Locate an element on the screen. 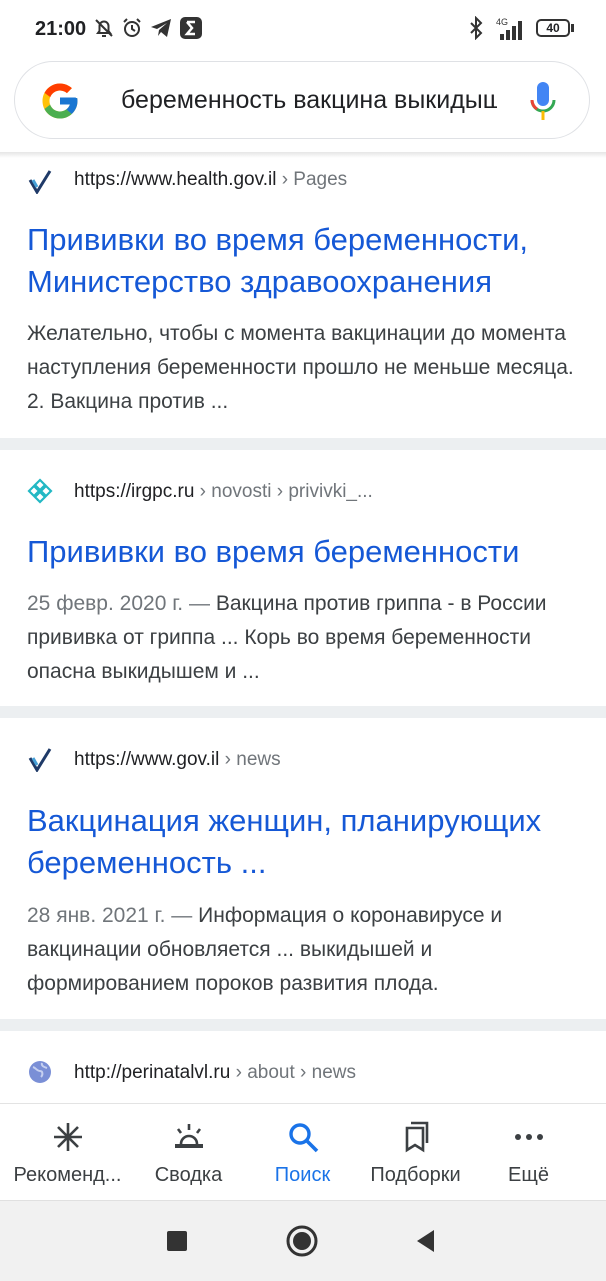 Image resolution: width=606 pixels, height=1281 pixels. telegram-icon is located at coordinates (161, 28).